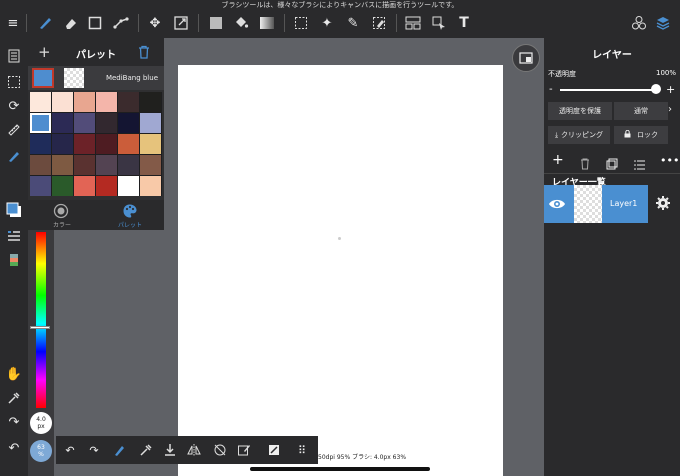 Image resolution: width=680 pixels, height=476 pixels. Describe the element at coordinates (413, 23) in the screenshot. I see `frame-divide-icon` at that location.